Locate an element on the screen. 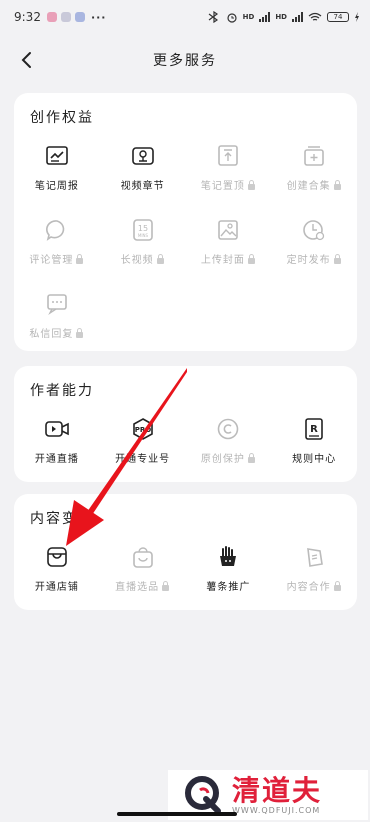 This screenshot has height=822, width=370. section-title: 内容变现 is located at coordinates (62, 519).